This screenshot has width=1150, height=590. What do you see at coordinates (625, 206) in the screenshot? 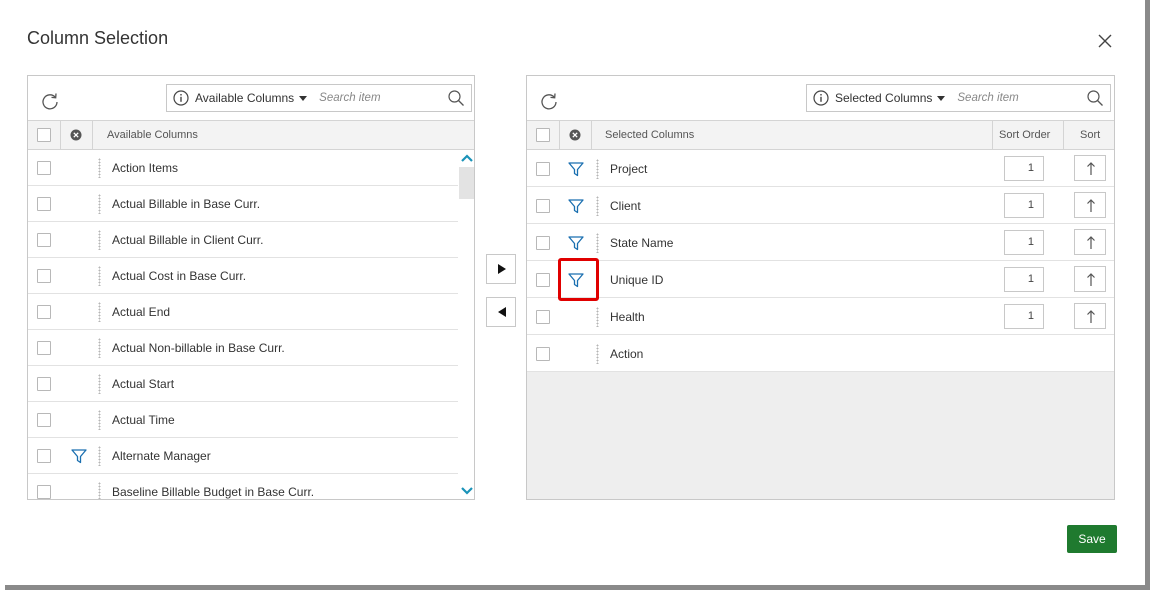
I see `column-label: Client` at bounding box center [625, 206].